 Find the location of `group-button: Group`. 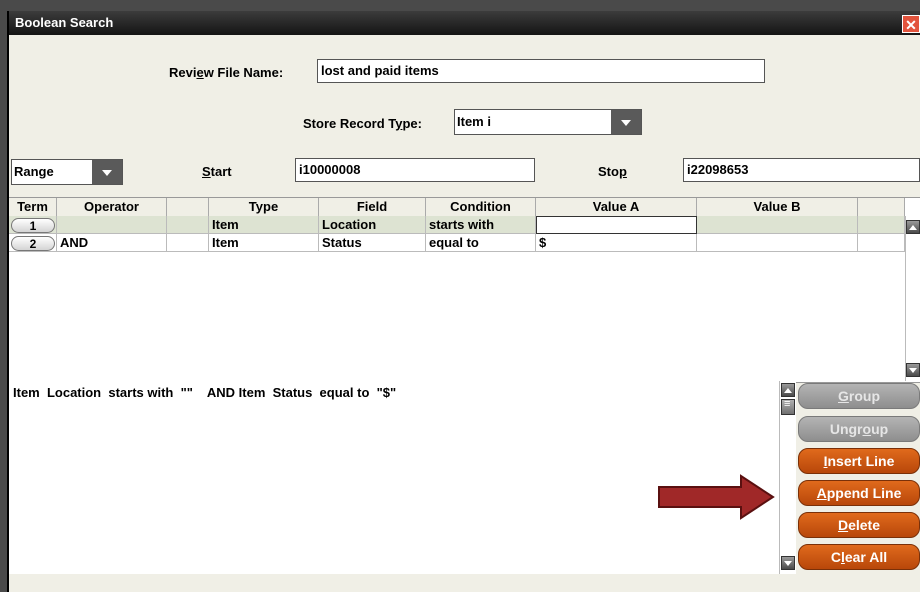

group-button: Group is located at coordinates (859, 396).